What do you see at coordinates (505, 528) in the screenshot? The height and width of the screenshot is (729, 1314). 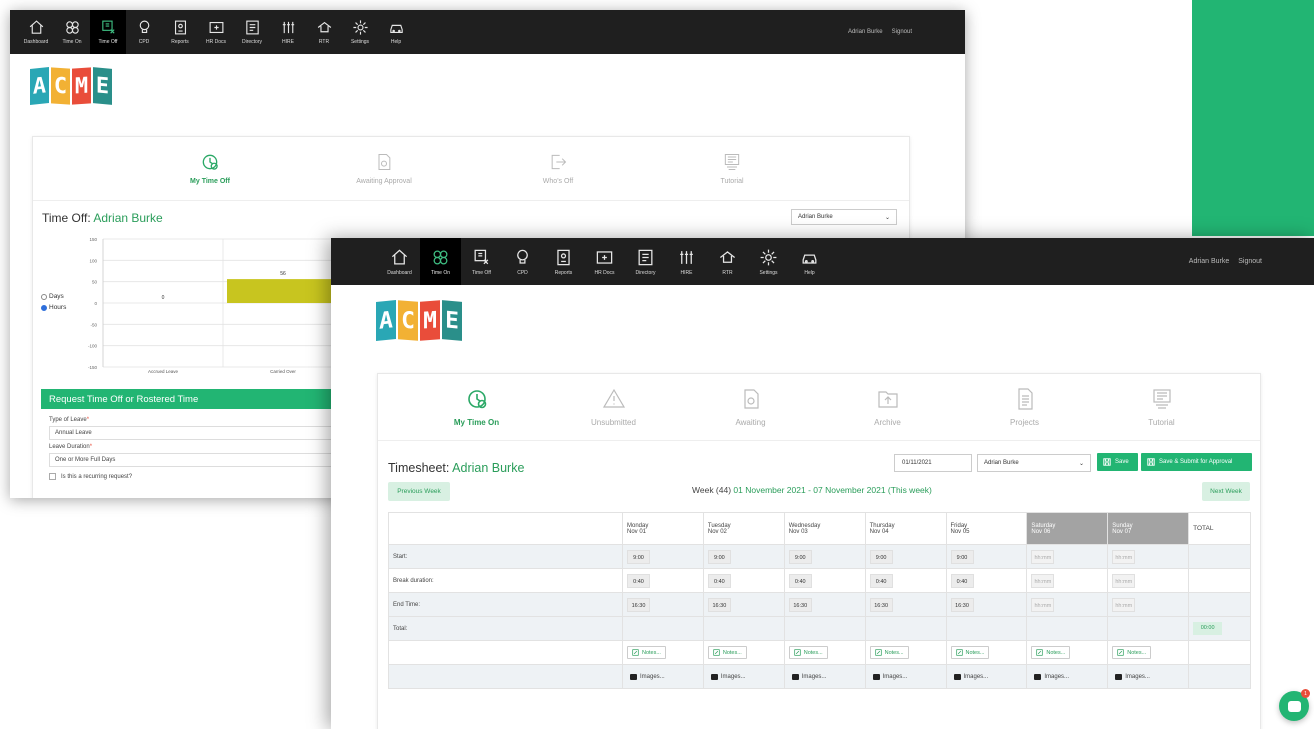 I see `table-header-blank` at bounding box center [505, 528].